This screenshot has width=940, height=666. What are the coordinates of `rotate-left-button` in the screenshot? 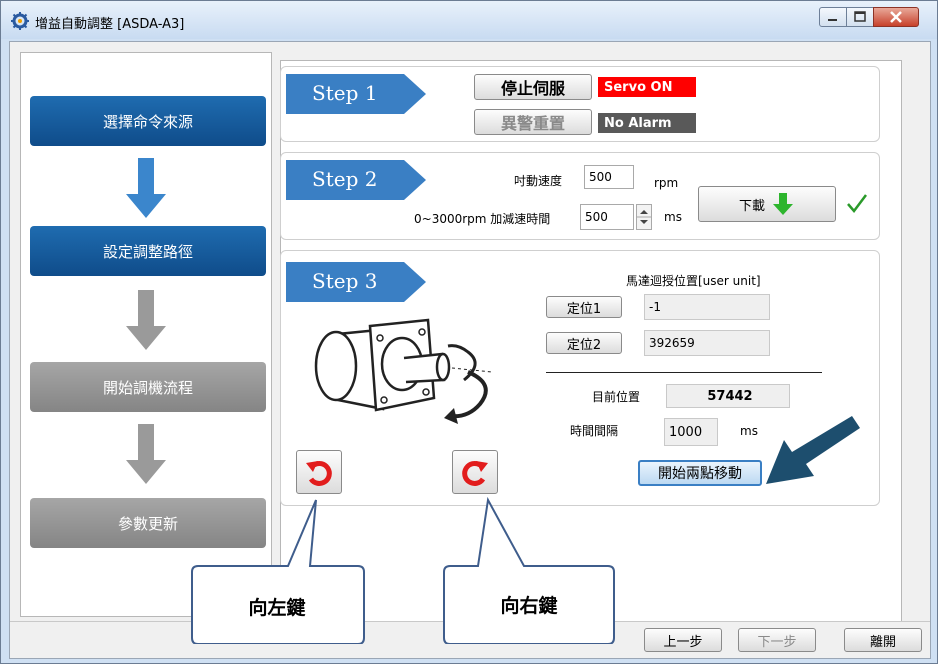 It's located at (319, 472).